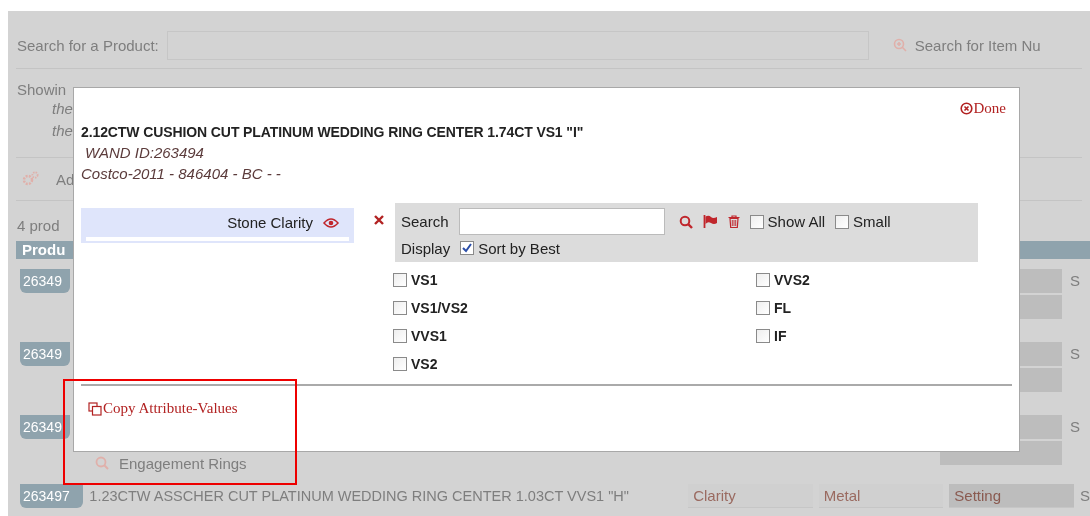 The height and width of the screenshot is (516, 1090). What do you see at coordinates (331, 222) in the screenshot?
I see `eye-icon` at bounding box center [331, 222].